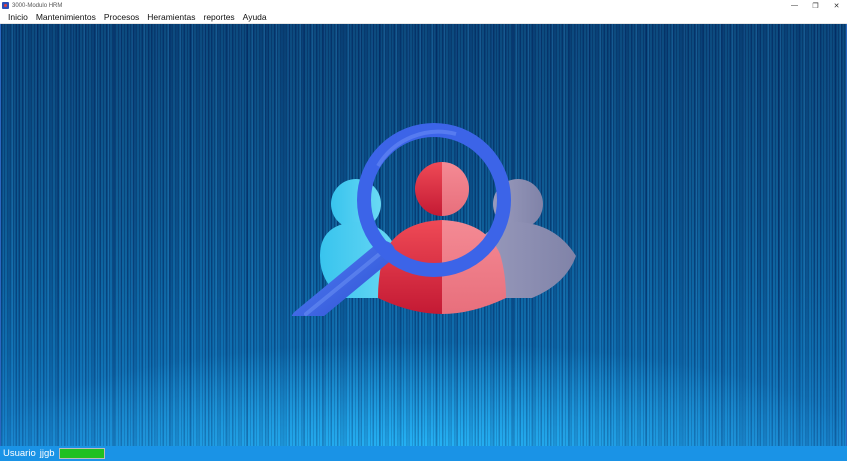 This screenshot has width=847, height=461. What do you see at coordinates (218, 17) in the screenshot?
I see `menu-reportes: reportes` at bounding box center [218, 17].